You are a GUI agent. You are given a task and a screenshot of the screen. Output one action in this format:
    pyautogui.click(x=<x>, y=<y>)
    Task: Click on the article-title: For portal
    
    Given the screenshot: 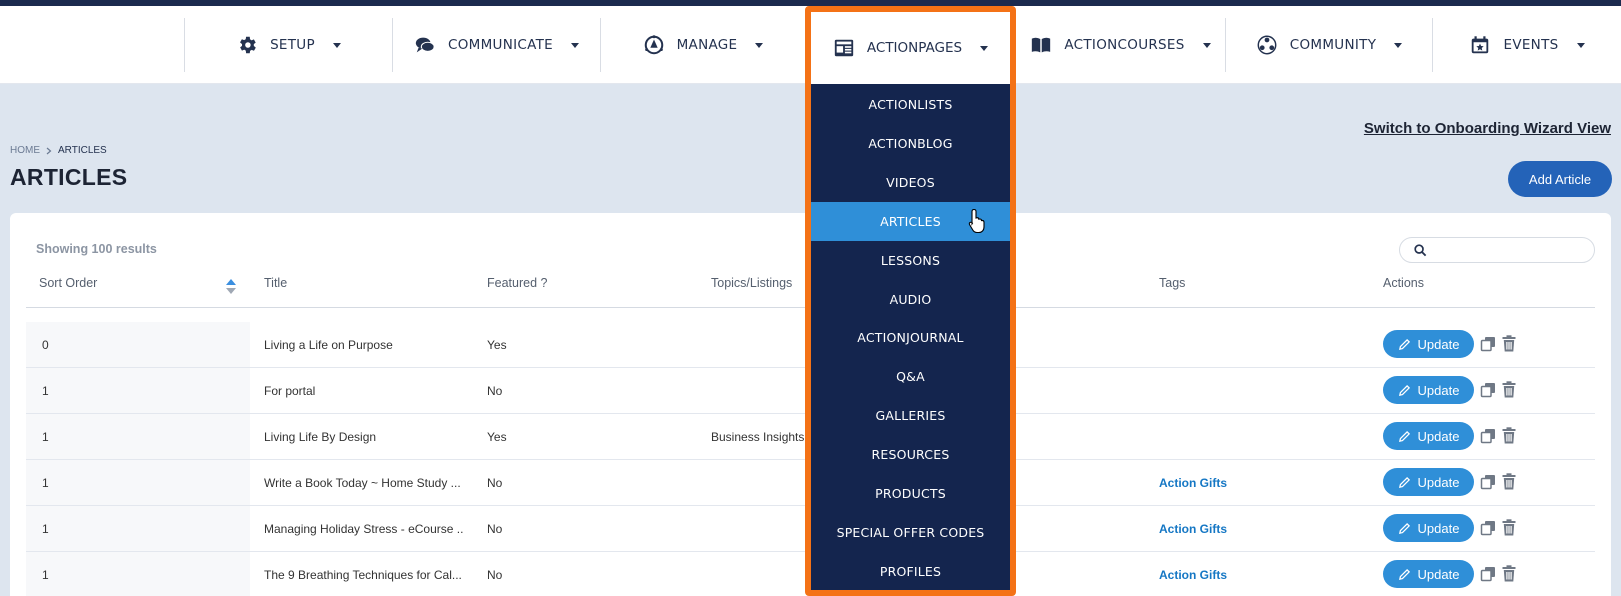 What is the action you would take?
    pyautogui.click(x=364, y=390)
    